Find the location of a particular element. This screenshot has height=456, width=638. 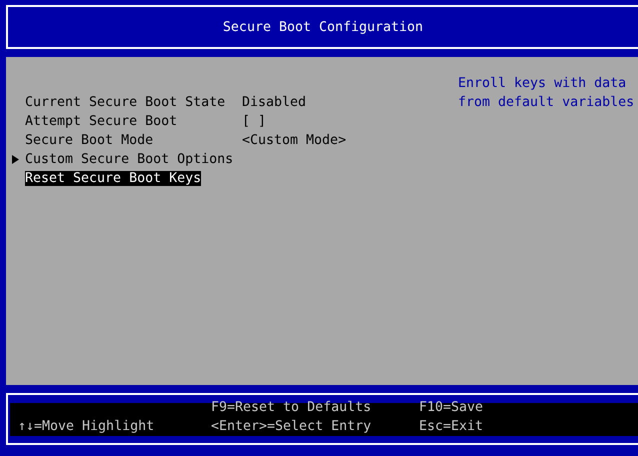

window-title: Secure Boot Configuration is located at coordinates (323, 27).